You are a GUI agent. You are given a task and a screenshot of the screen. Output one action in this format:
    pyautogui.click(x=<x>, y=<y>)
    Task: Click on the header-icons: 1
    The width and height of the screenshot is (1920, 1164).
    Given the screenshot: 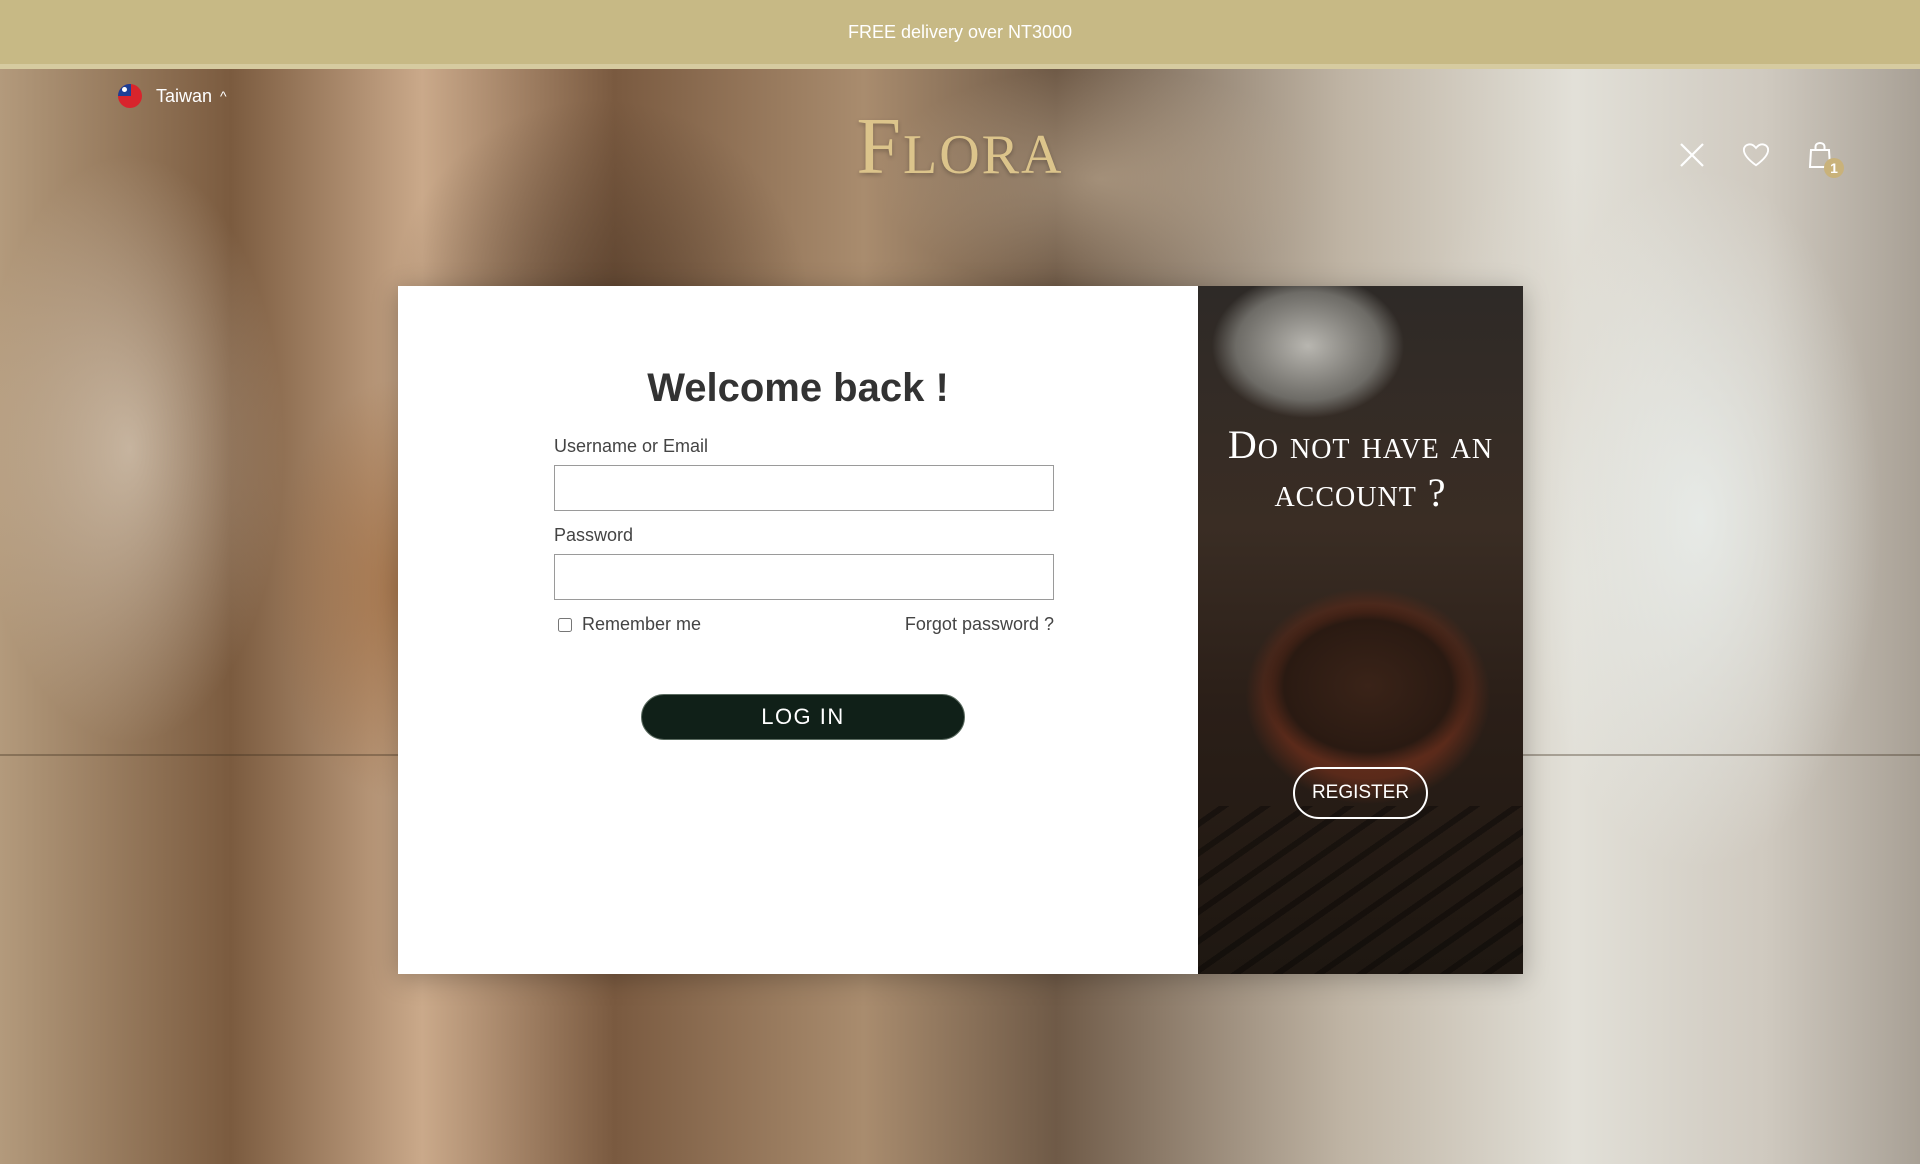 What is the action you would take?
    pyautogui.click(x=1761, y=159)
    